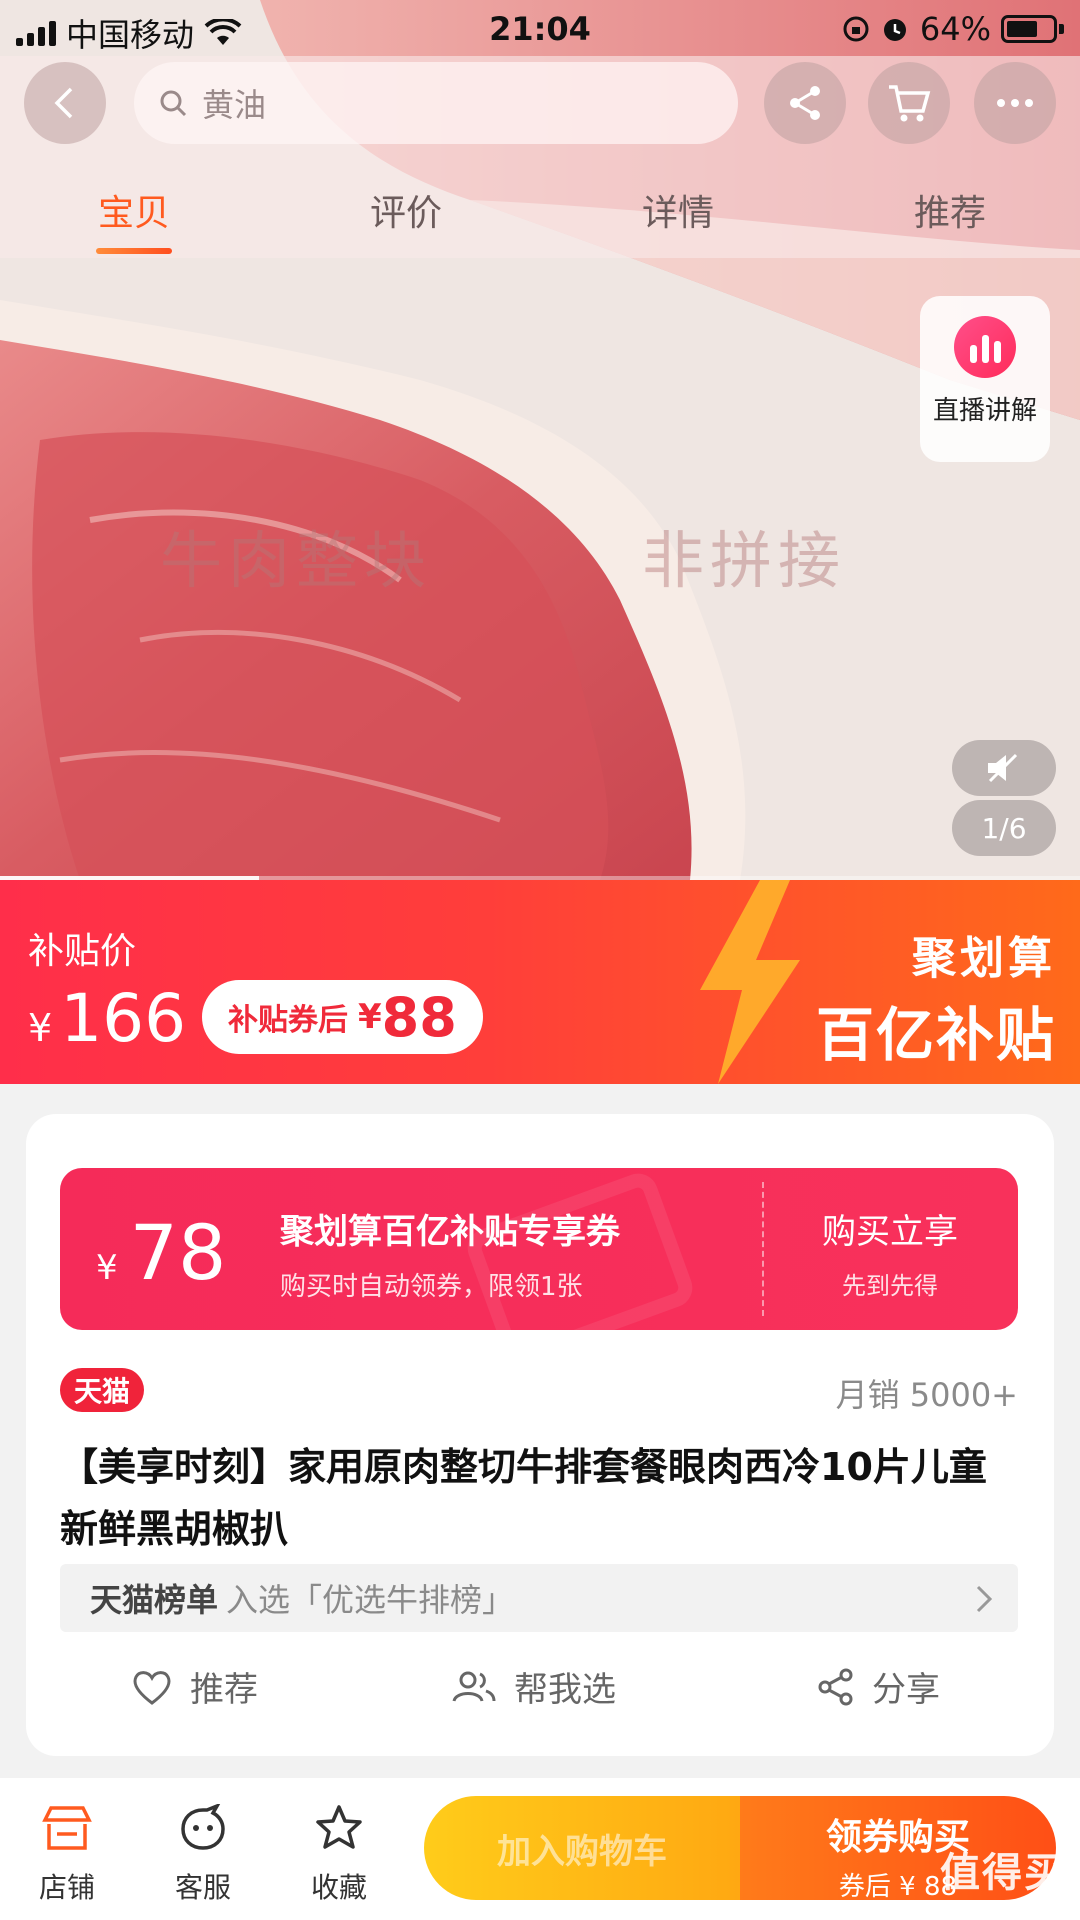  Describe the element at coordinates (533, 1686) in the screenshot. I see `help-me-choose-button: 帮我选` at that location.